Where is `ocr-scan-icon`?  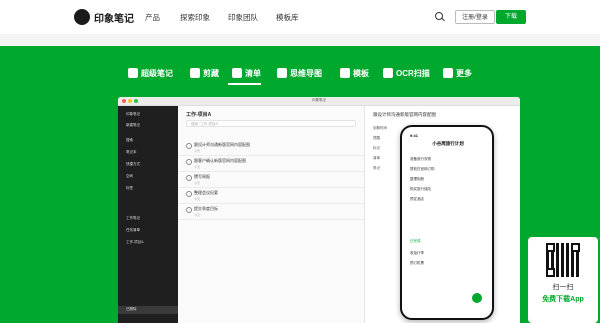 ocr-scan-icon is located at coordinates (388, 73).